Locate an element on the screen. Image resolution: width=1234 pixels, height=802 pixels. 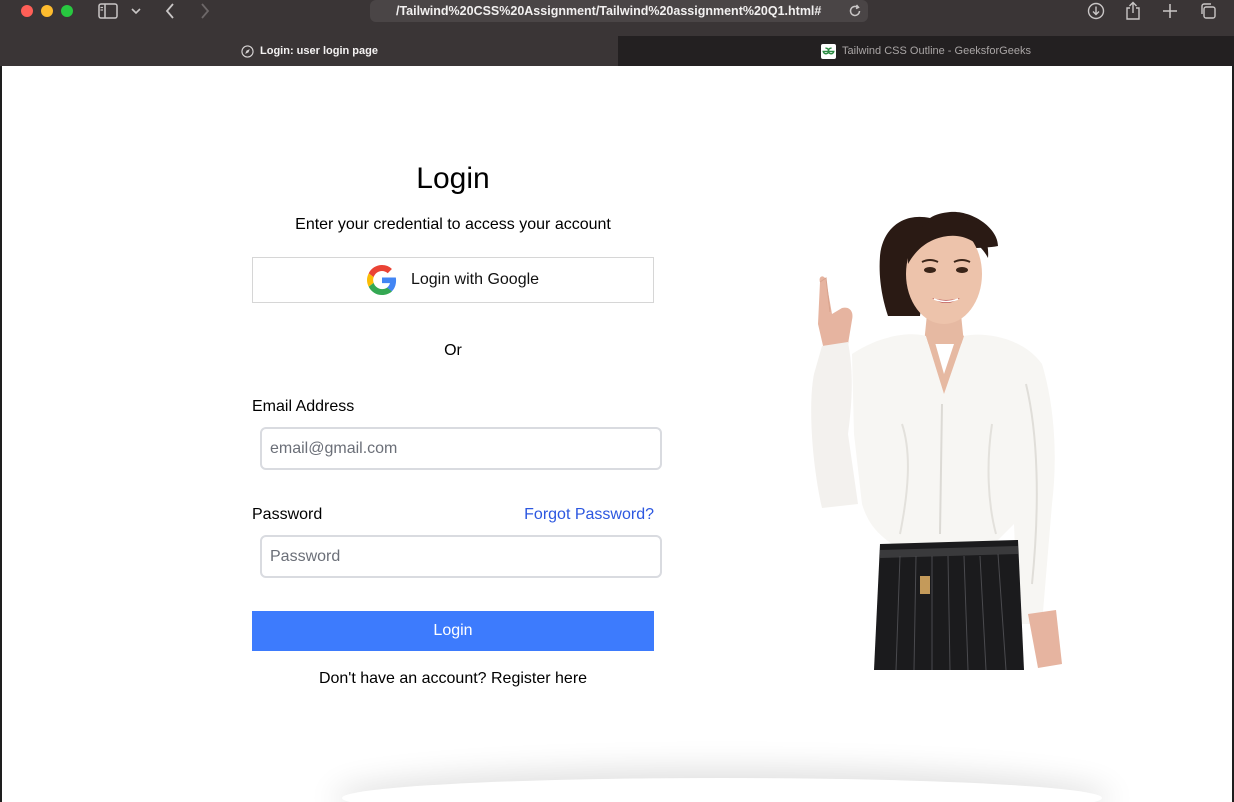
login-with-google-button: Login with Google is located at coordinates (453, 280).